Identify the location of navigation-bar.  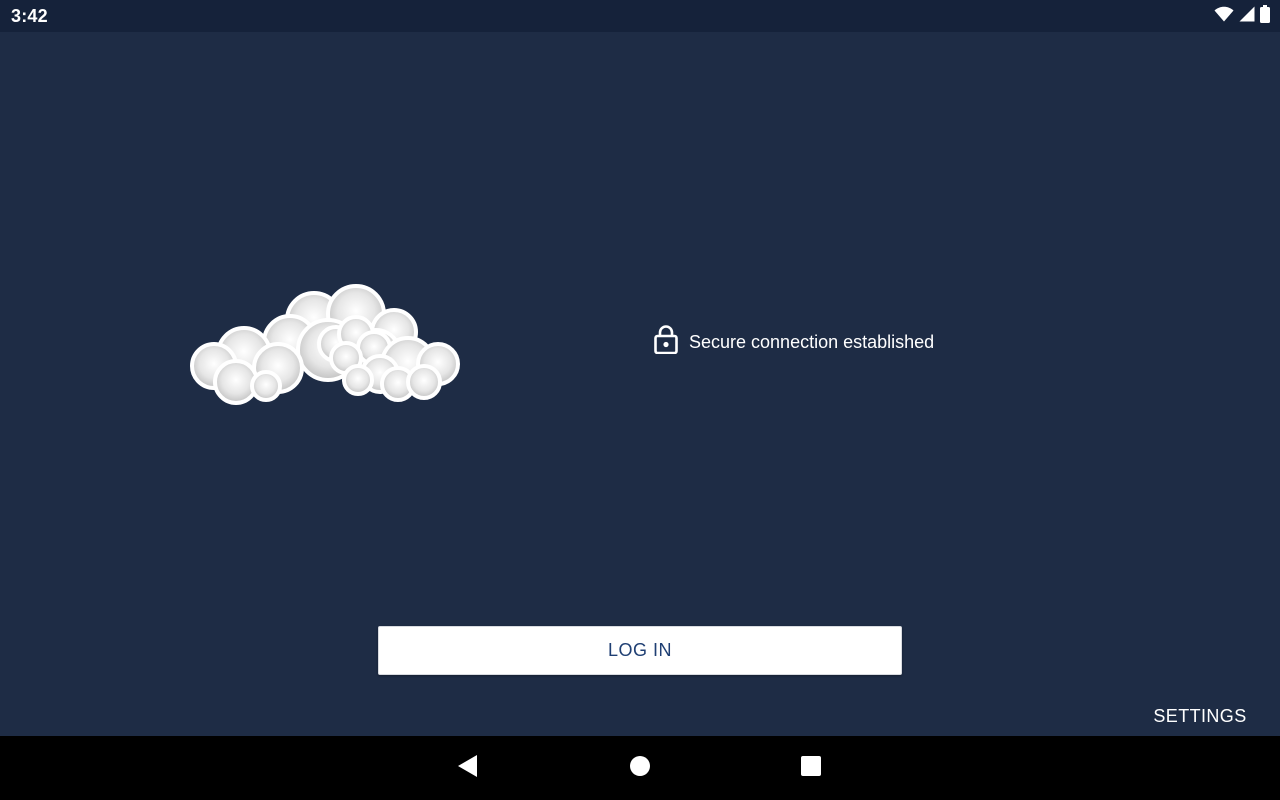
(640, 768).